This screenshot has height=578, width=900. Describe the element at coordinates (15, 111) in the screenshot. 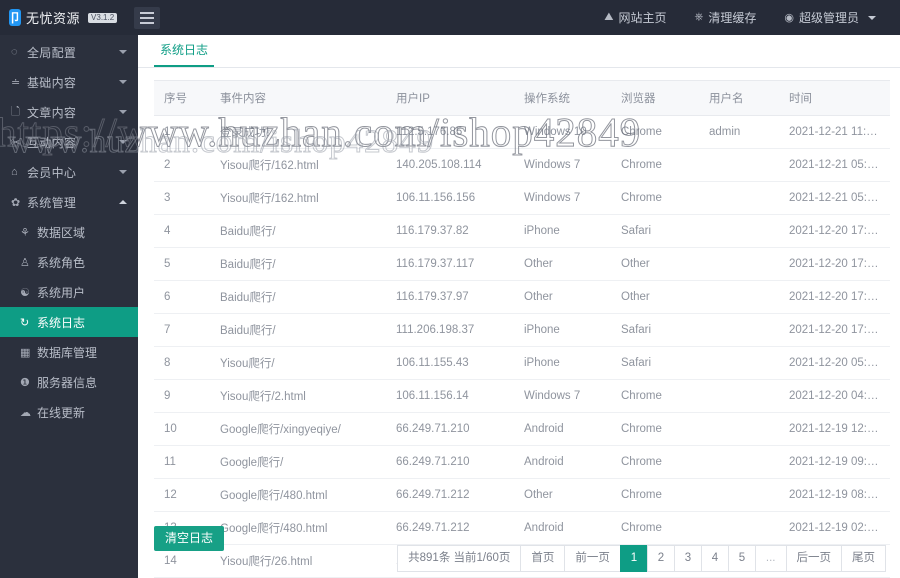

I see `document-icon: 🗋` at that location.